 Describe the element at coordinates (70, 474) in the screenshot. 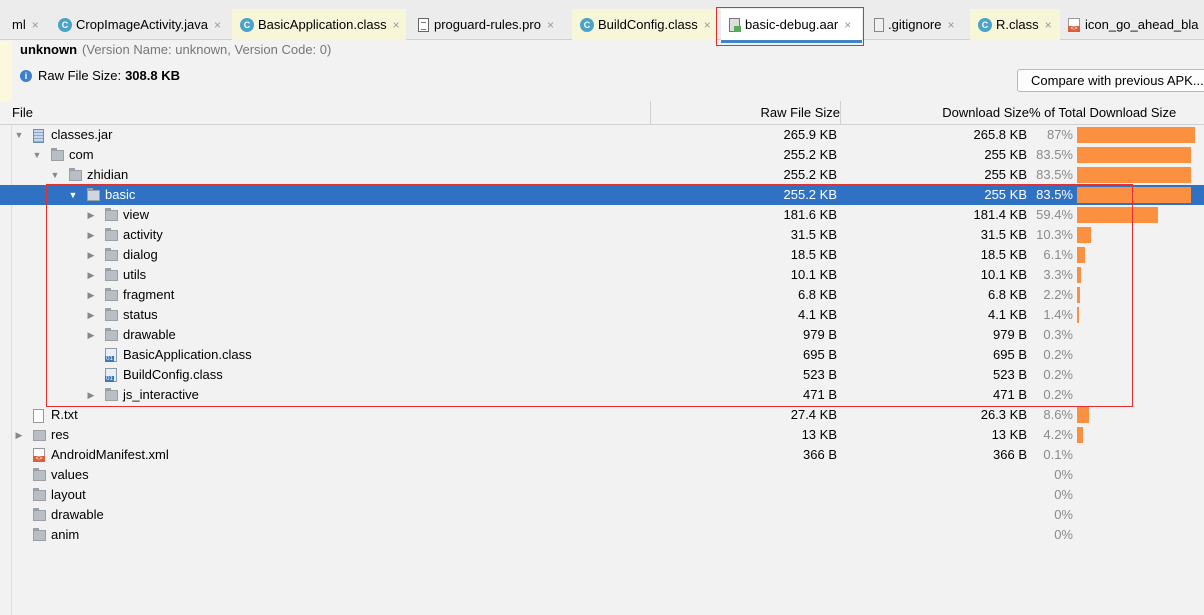

I see `row-name: values` at that location.